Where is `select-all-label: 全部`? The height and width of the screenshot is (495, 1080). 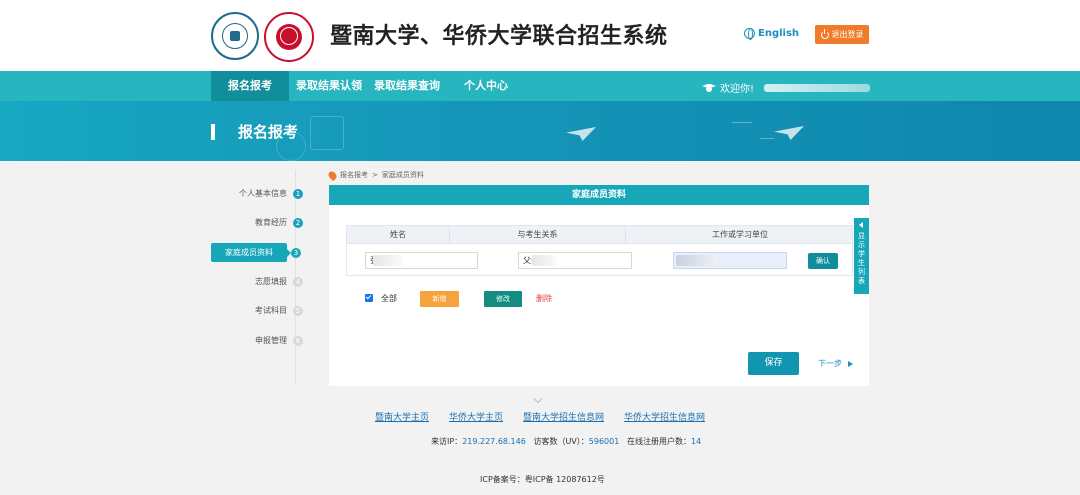 select-all-label: 全部 is located at coordinates (389, 298).